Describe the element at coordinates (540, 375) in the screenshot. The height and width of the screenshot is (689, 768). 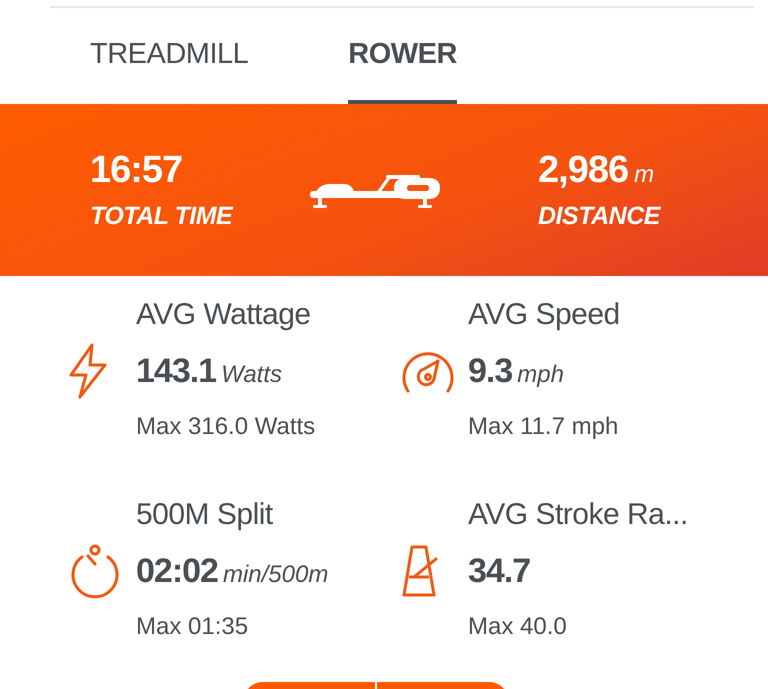
I see `stat-unit: mph` at that location.